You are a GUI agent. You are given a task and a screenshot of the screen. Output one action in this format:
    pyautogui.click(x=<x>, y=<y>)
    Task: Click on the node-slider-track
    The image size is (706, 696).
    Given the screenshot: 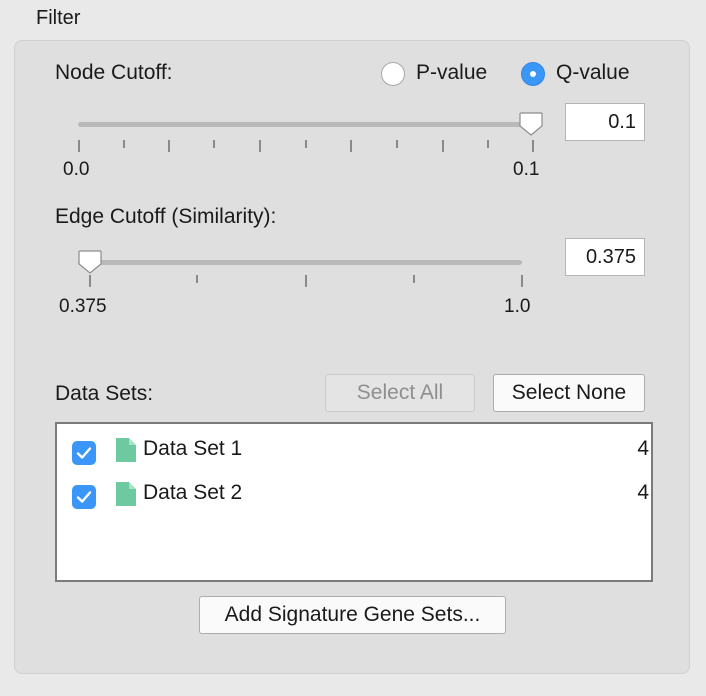 What is the action you would take?
    pyautogui.click(x=306, y=124)
    